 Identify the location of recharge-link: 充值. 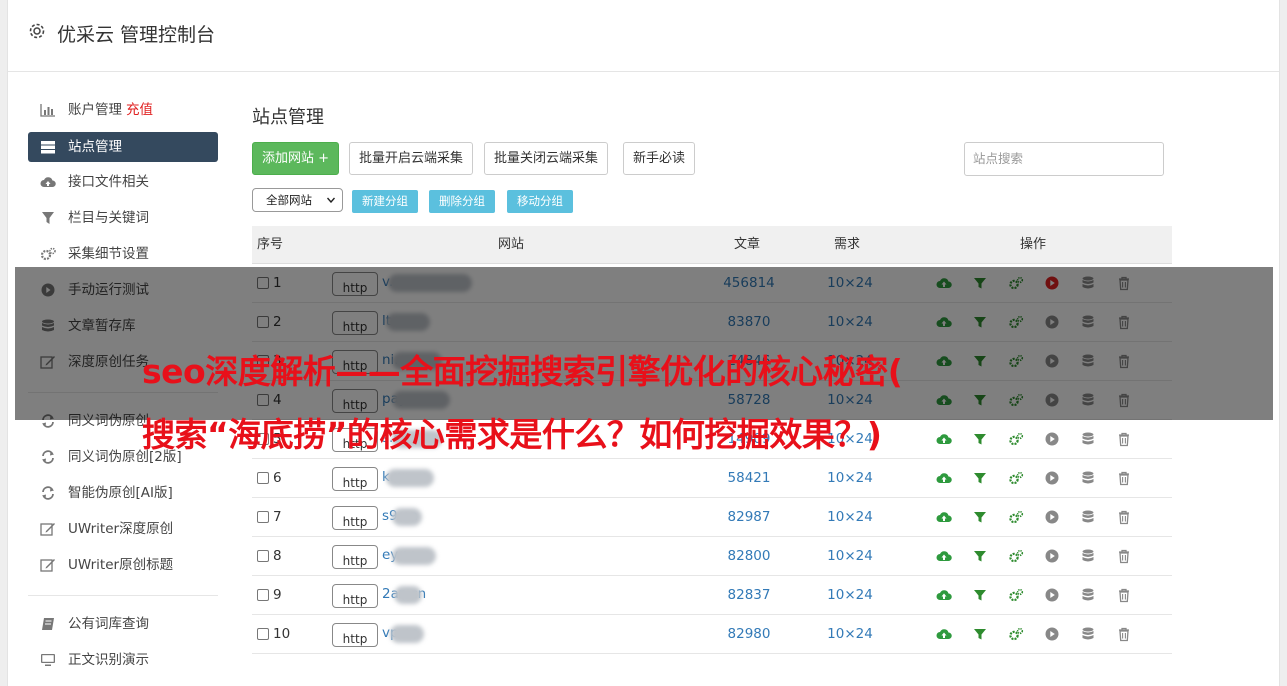
(139, 110).